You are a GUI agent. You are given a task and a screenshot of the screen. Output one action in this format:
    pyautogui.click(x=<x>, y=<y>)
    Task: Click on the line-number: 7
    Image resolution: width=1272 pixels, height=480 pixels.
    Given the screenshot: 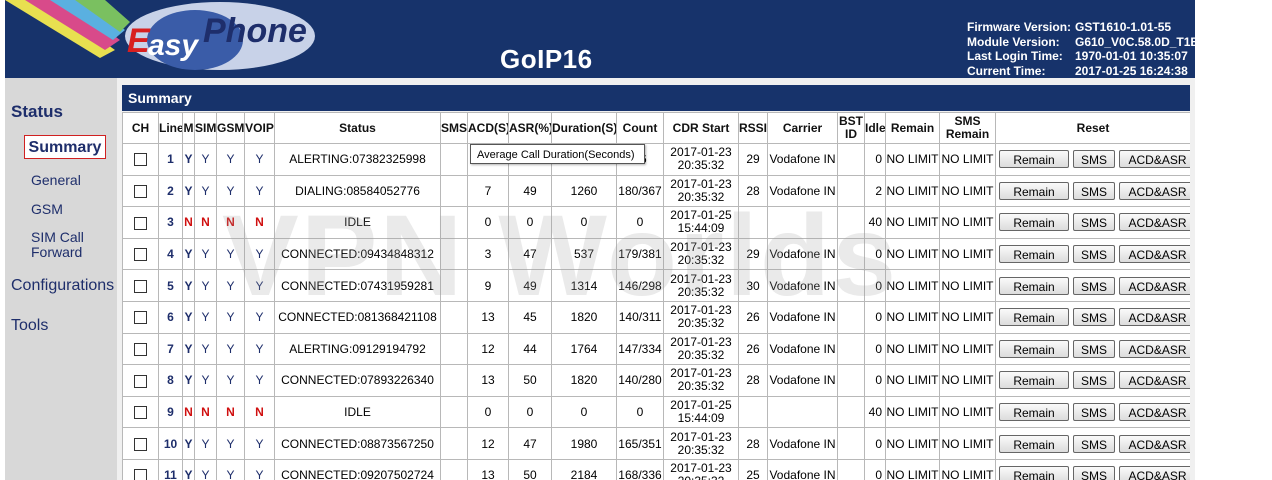 What is the action you would take?
    pyautogui.click(x=170, y=349)
    